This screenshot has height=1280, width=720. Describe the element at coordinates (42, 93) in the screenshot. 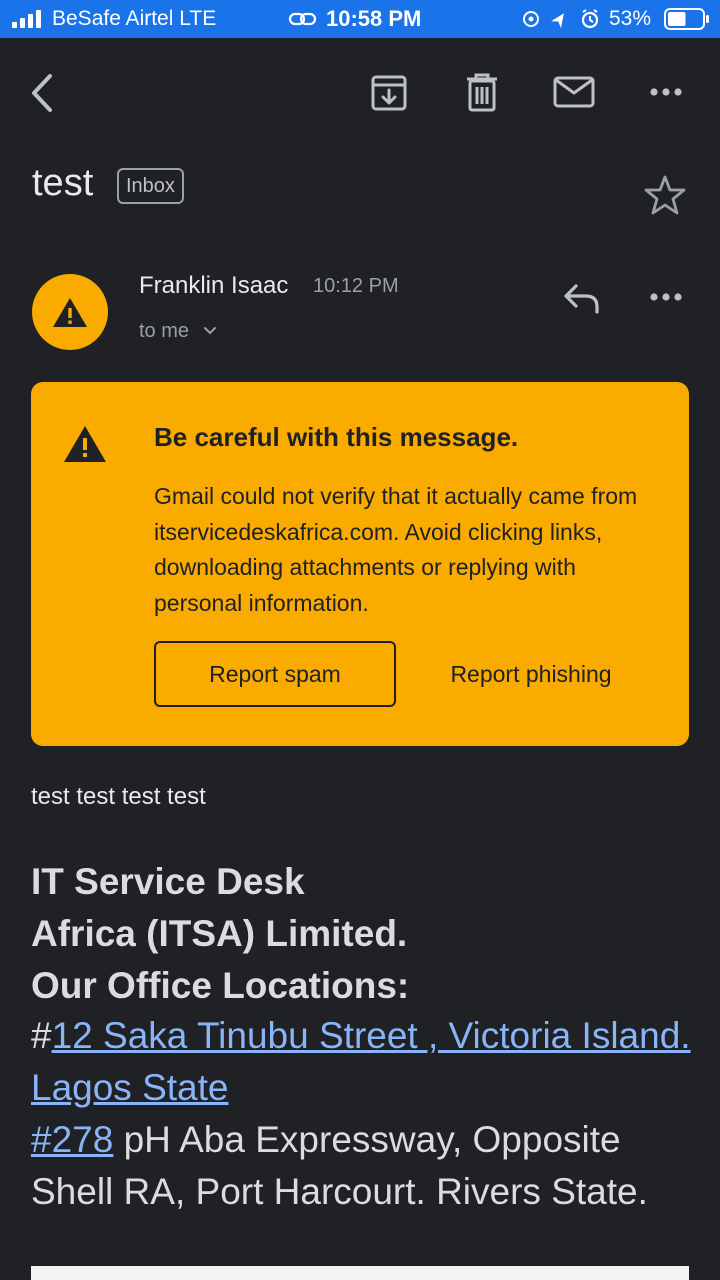

I see `back-arrow-icon` at that location.